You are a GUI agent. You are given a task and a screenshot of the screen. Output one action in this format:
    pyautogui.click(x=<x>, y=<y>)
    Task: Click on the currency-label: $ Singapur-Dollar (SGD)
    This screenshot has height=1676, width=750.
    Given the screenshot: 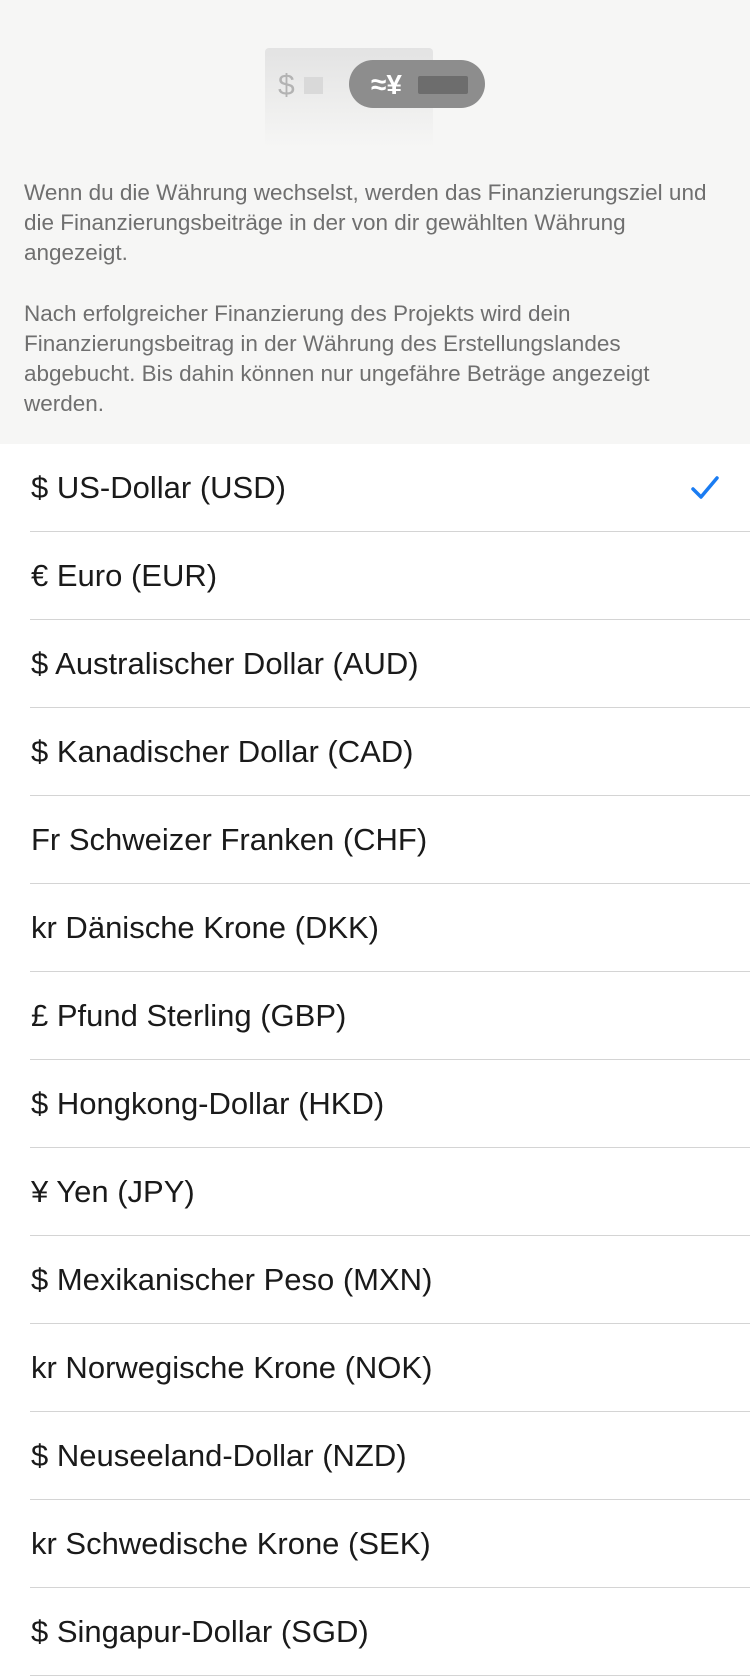 What is the action you would take?
    pyautogui.click(x=200, y=1631)
    